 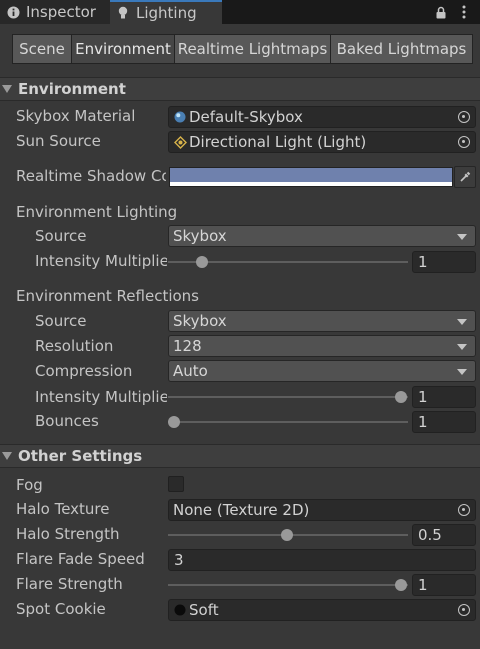 What do you see at coordinates (76, 116) in the screenshot?
I see `skybox-material-label: Skybox Material` at bounding box center [76, 116].